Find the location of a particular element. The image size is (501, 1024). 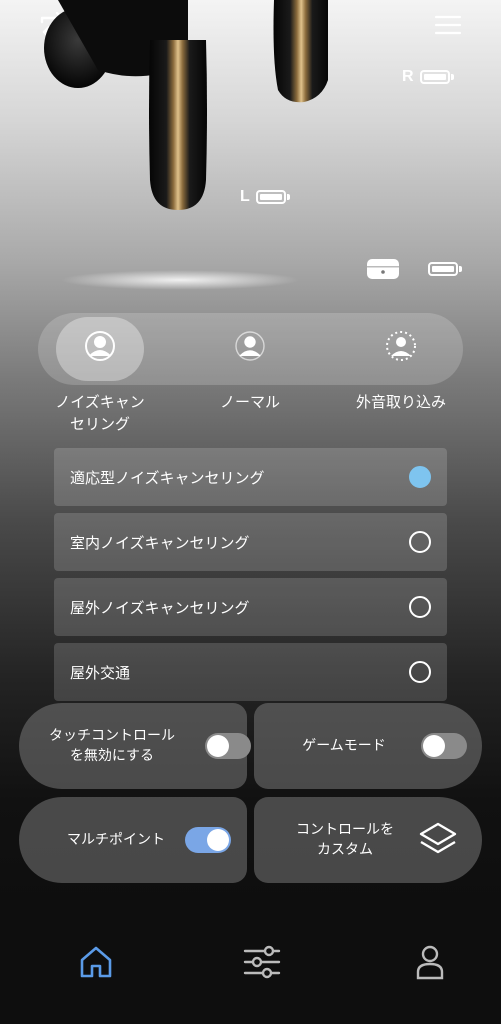

mode-normal is located at coordinates (250, 349).